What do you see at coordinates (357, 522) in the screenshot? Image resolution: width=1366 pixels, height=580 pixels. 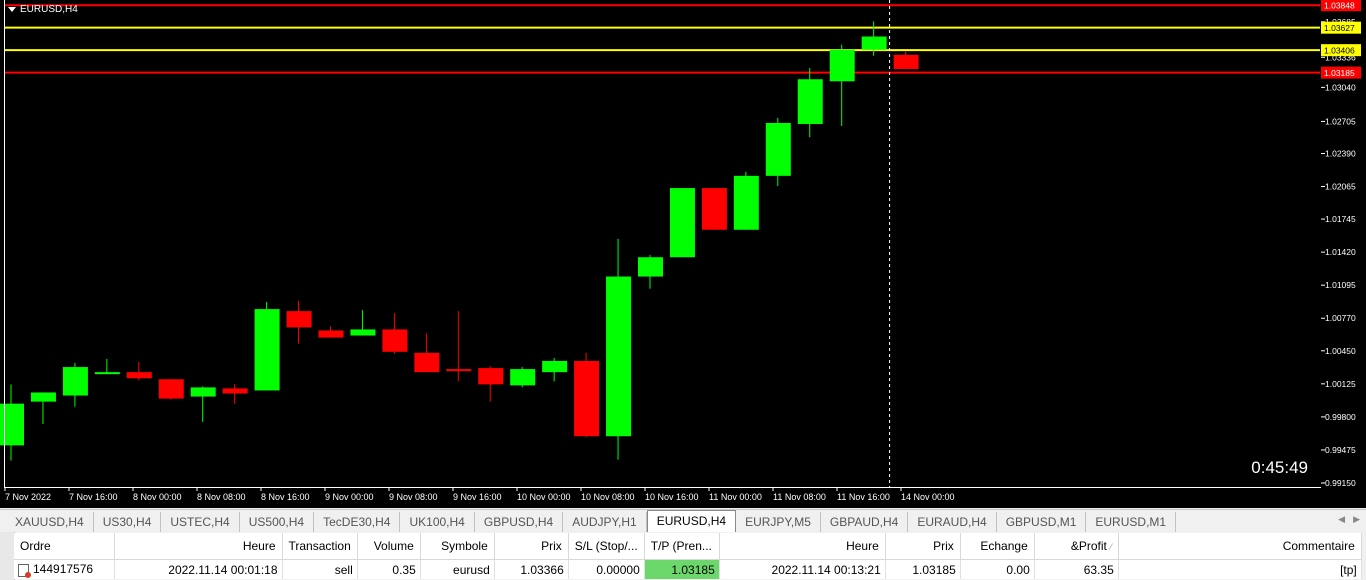 I see `tab-chart-tecde30-h4: TecDE30,H4` at bounding box center [357, 522].